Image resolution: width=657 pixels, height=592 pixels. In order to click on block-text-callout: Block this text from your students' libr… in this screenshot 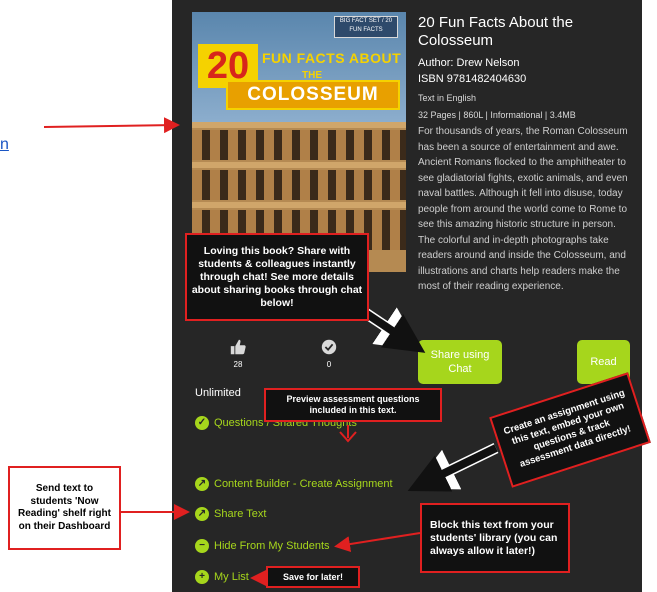, I will do `click(495, 538)`.